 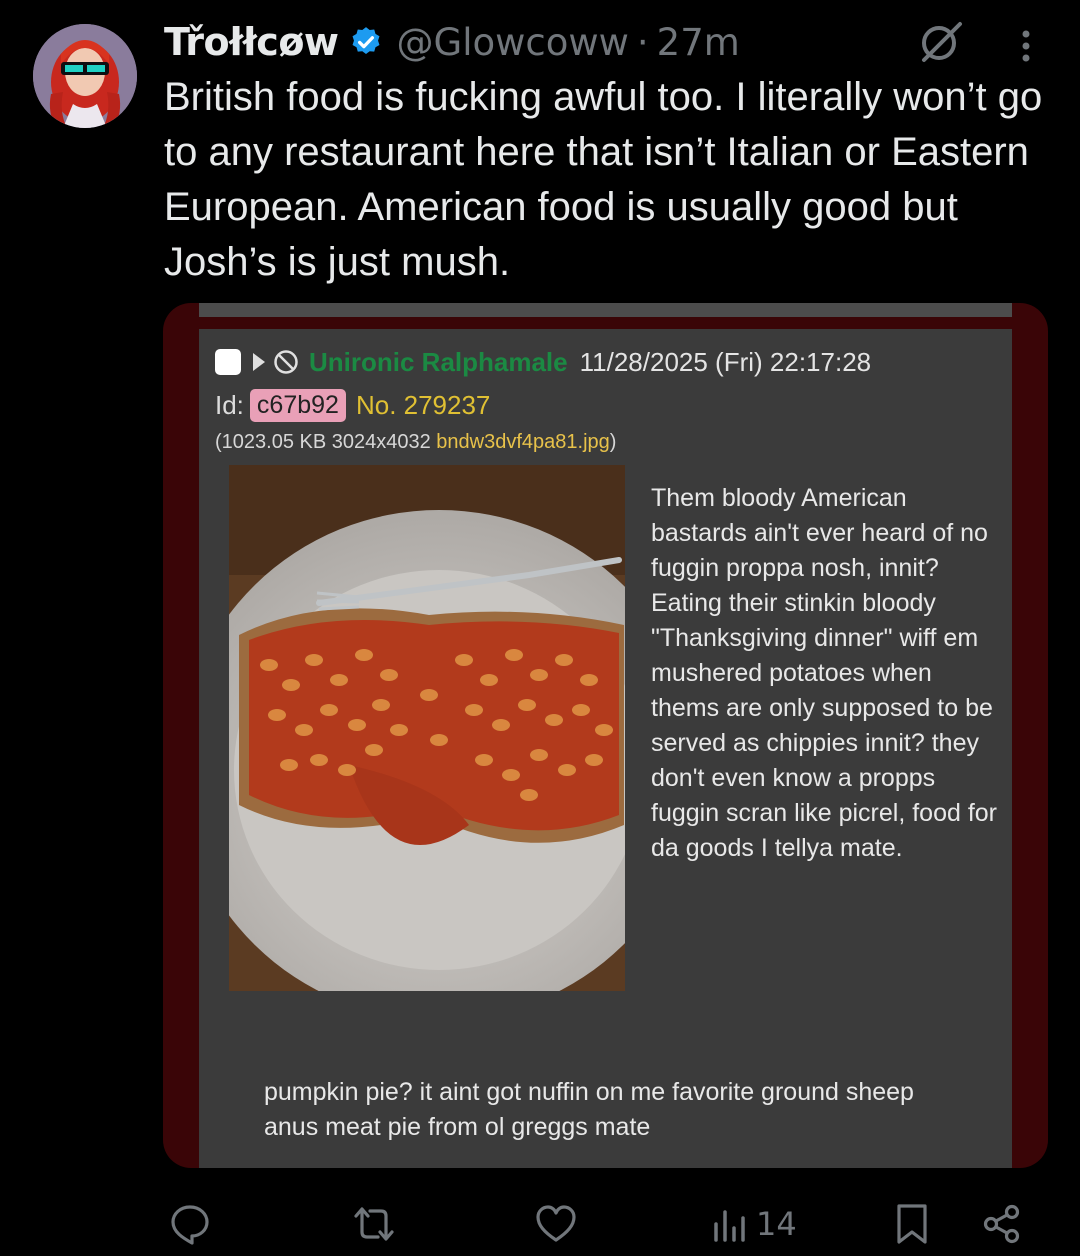 I want to click on repost-icon, so click(x=374, y=1224).